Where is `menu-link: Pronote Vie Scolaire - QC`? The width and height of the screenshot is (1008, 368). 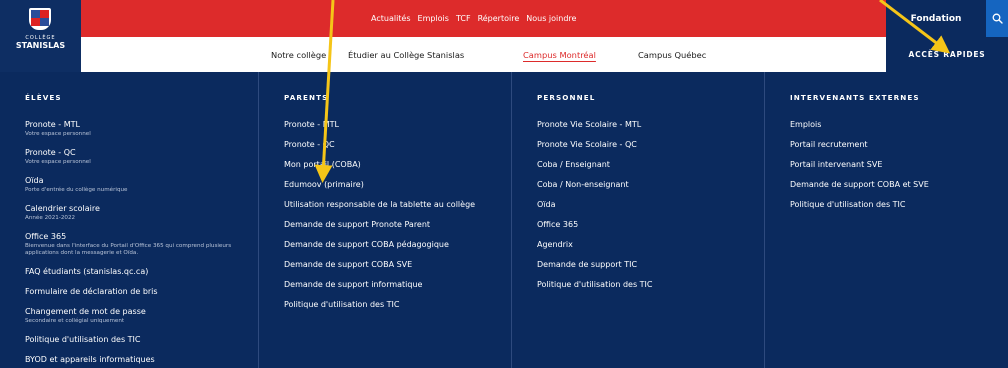 menu-link: Pronote Vie Scolaire - QC is located at coordinates (650, 145).